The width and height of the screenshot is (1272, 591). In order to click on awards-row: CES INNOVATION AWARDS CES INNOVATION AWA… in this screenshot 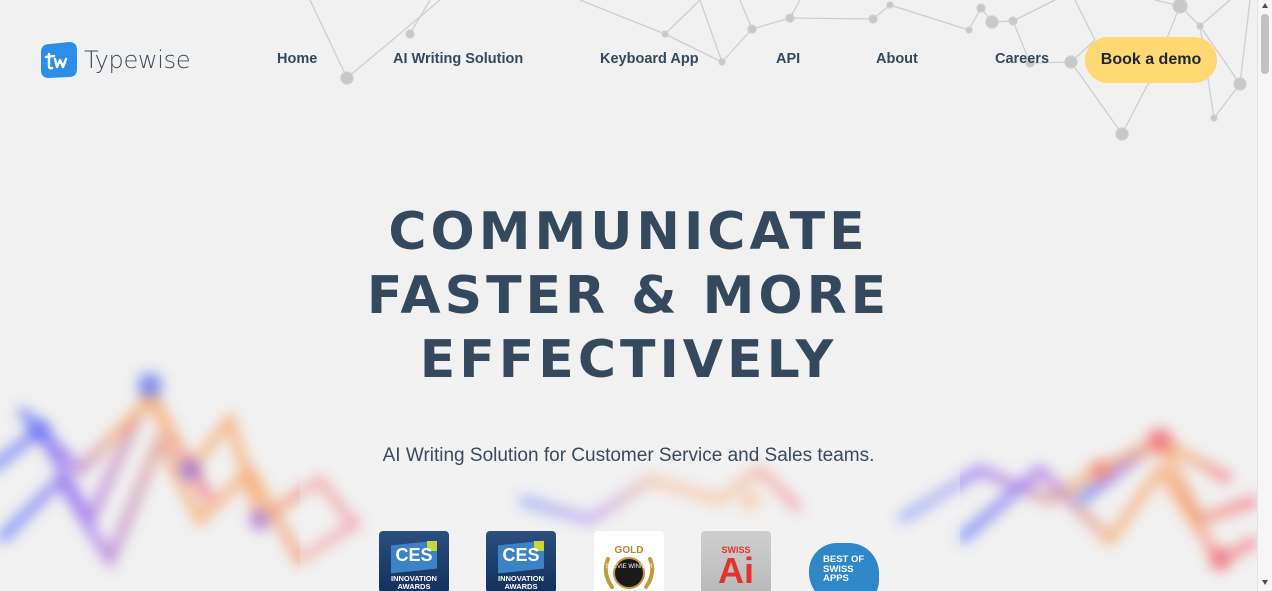, I will do `click(628, 561)`.